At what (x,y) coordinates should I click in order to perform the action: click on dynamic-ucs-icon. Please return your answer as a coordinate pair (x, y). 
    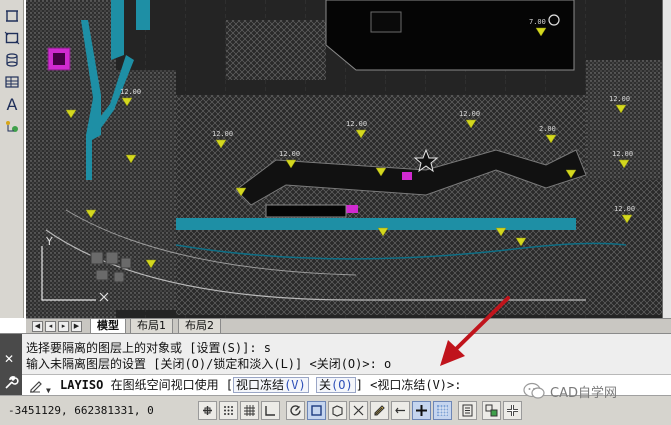
    Looking at the image, I should click on (379, 410).